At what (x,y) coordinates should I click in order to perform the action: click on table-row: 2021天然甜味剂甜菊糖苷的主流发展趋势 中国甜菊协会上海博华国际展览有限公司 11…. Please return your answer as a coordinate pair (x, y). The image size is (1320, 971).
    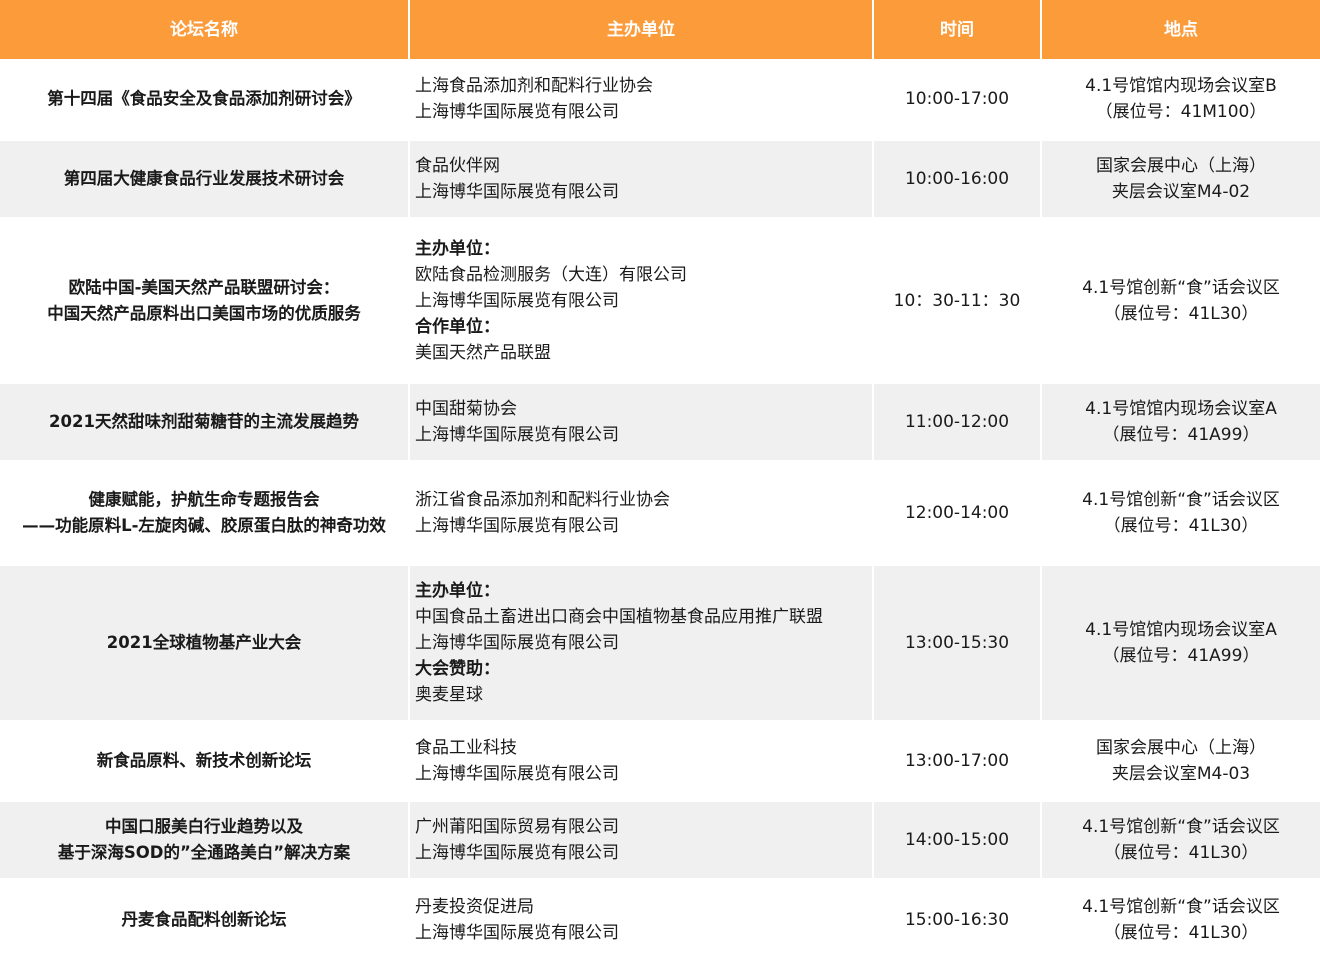
    Looking at the image, I should click on (660, 423).